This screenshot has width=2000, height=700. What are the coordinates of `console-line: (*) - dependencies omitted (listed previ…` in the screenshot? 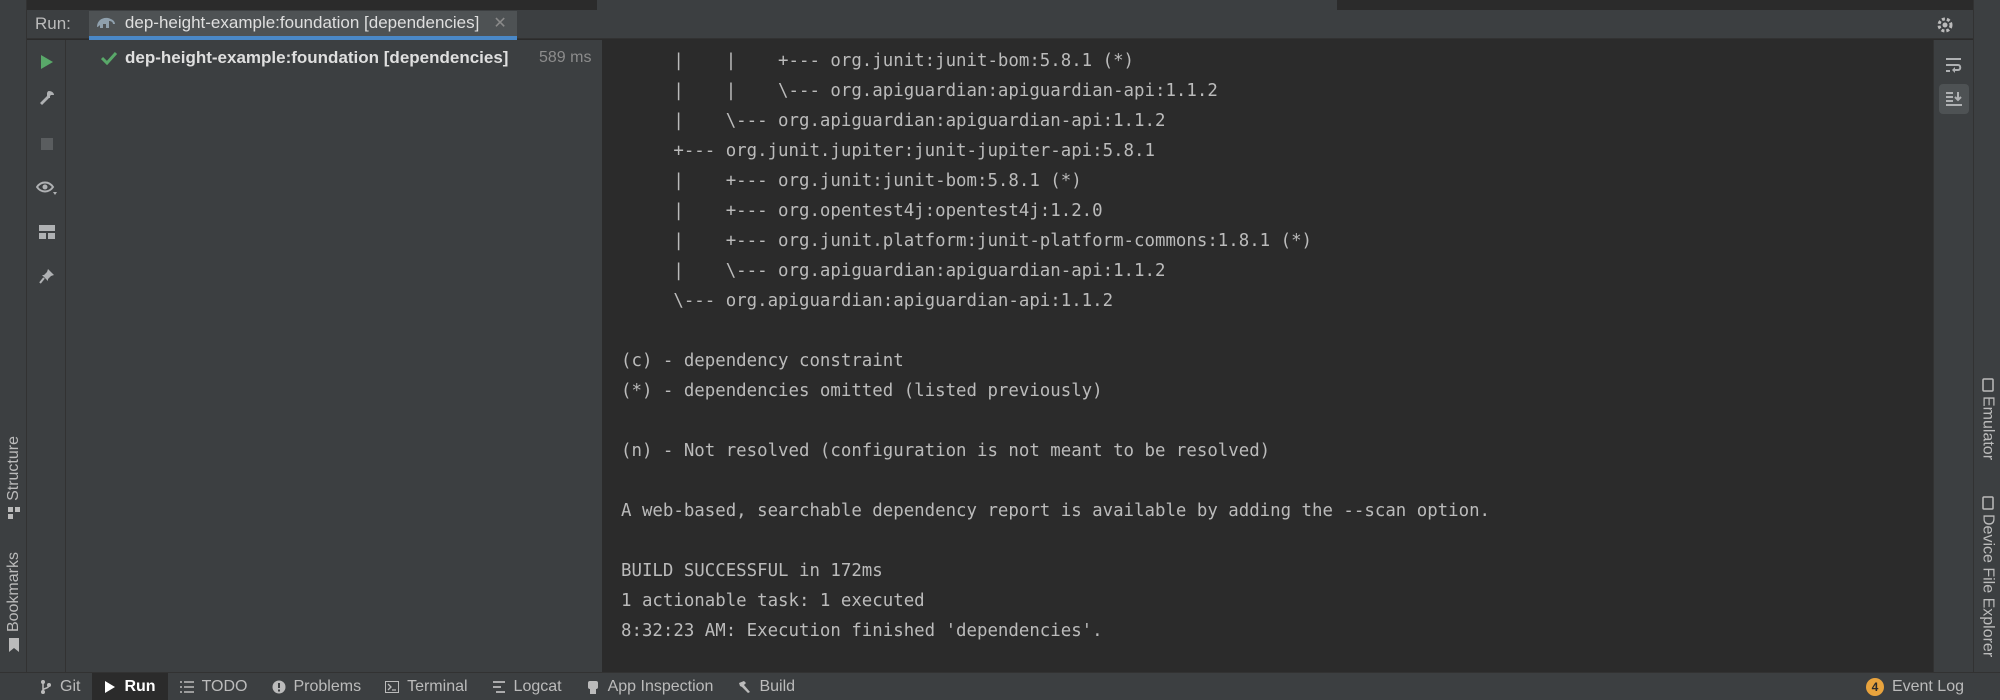 It's located at (862, 391).